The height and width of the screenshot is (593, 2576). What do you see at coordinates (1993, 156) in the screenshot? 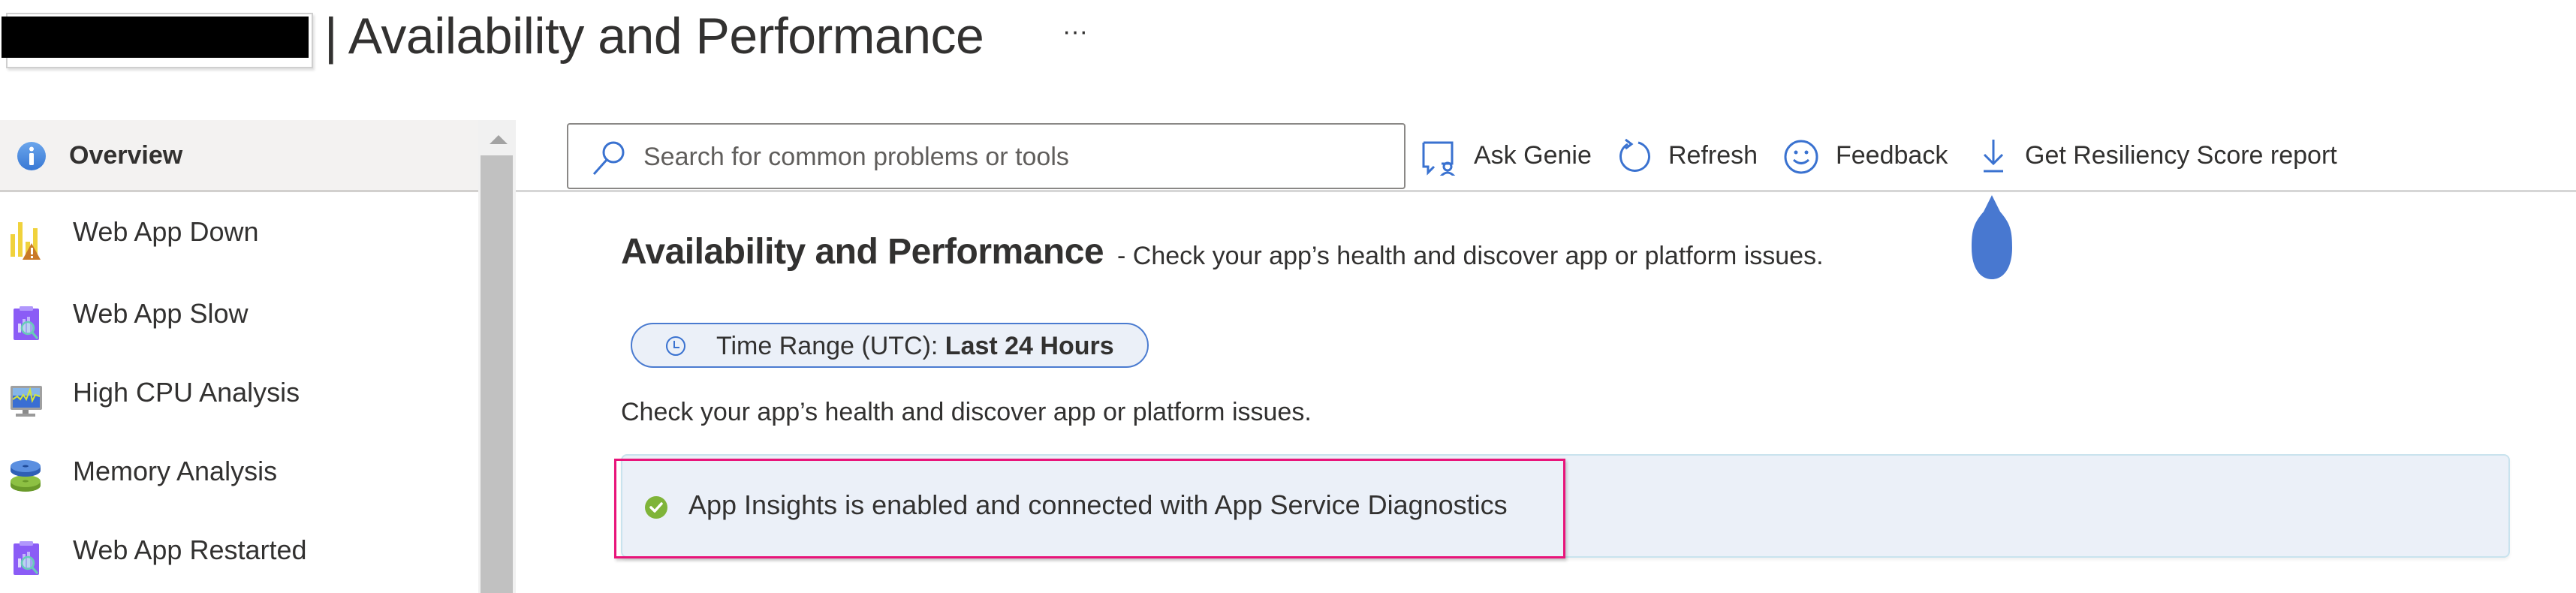
I see `download-icon` at bounding box center [1993, 156].